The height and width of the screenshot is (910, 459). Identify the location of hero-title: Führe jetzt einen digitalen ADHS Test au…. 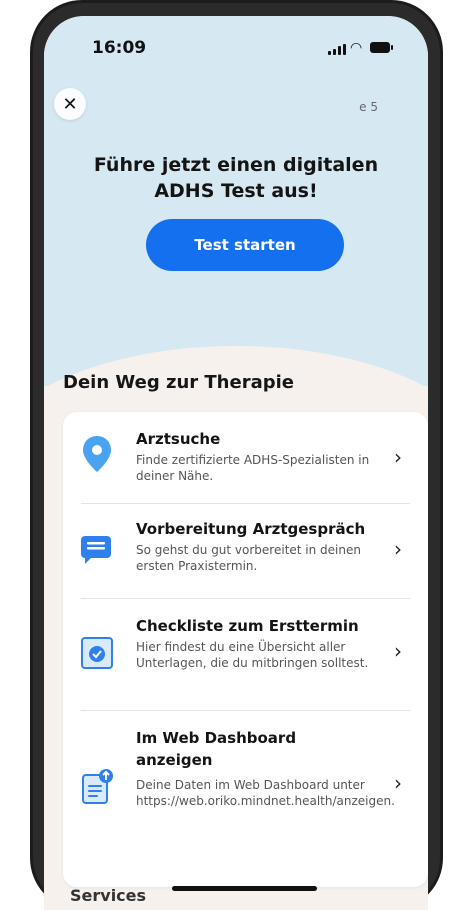
(236, 178).